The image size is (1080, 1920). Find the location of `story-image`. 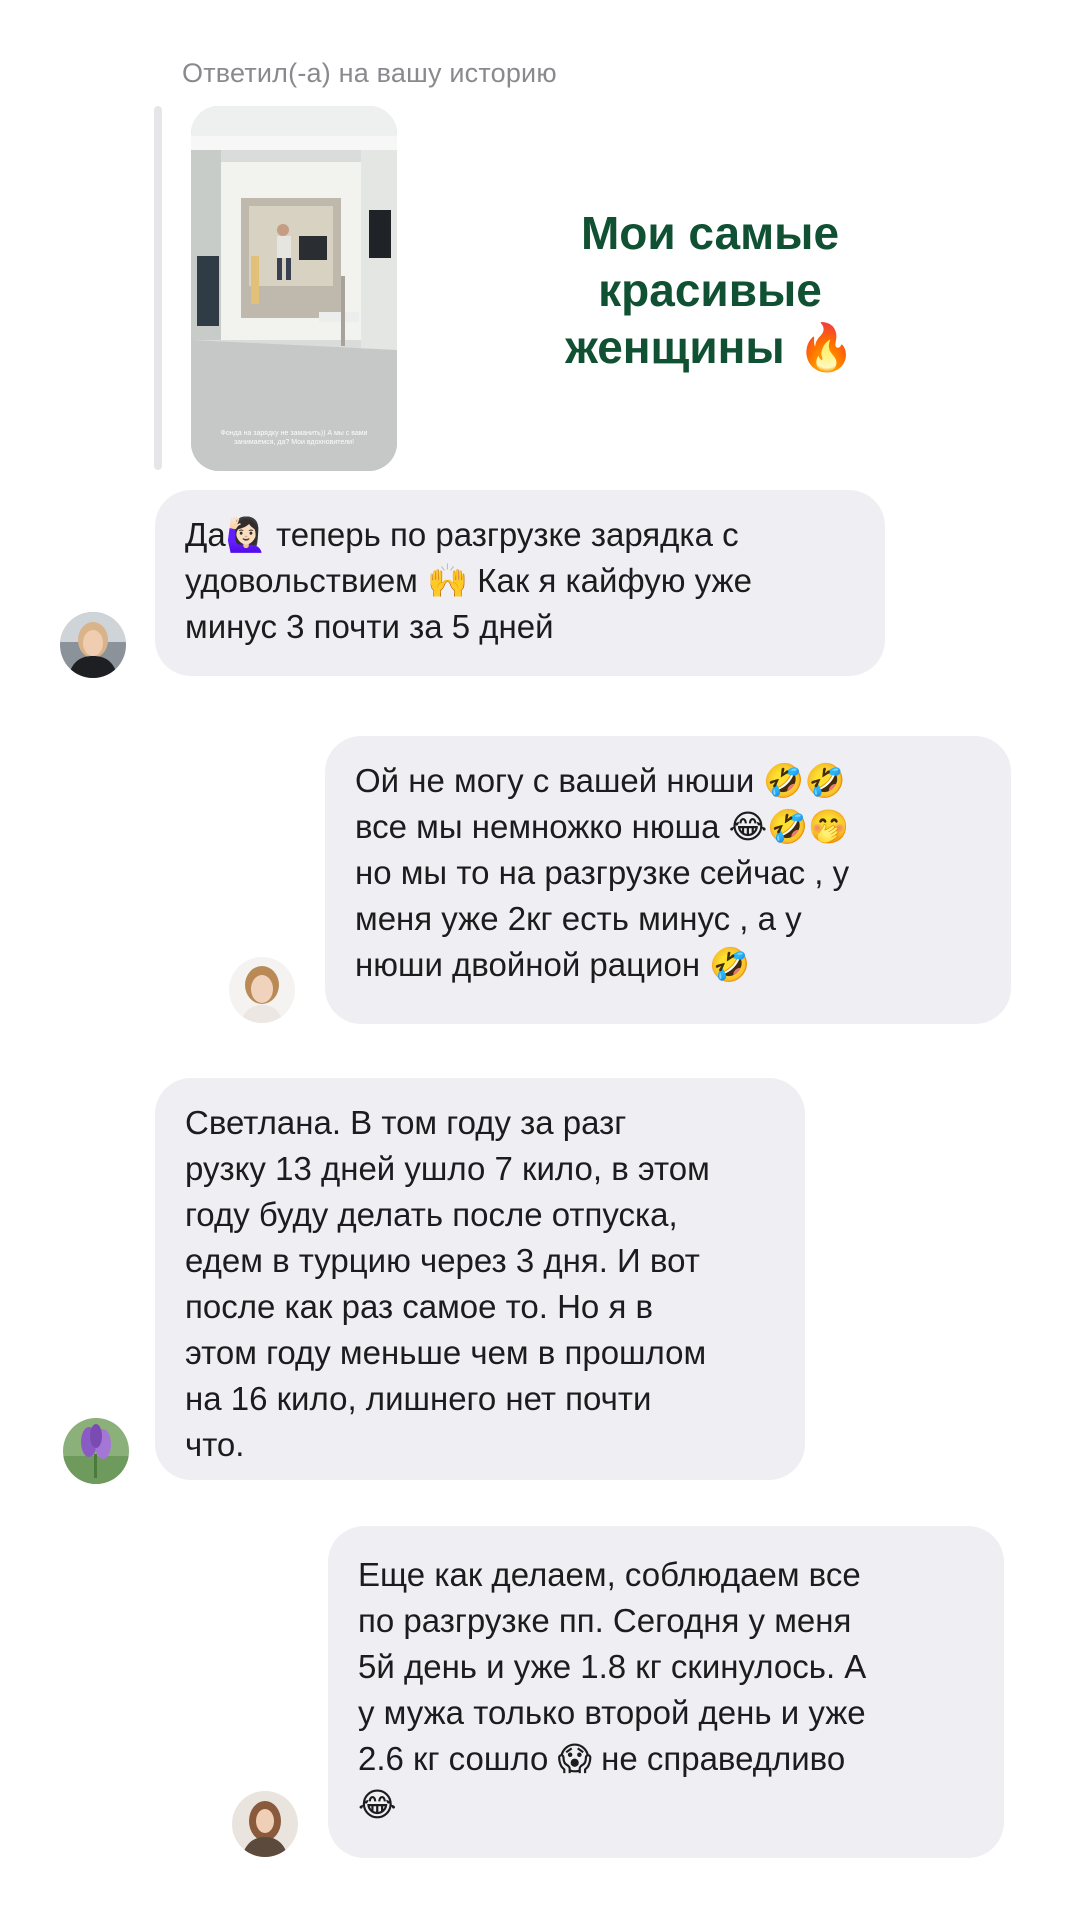

story-image is located at coordinates (294, 288).